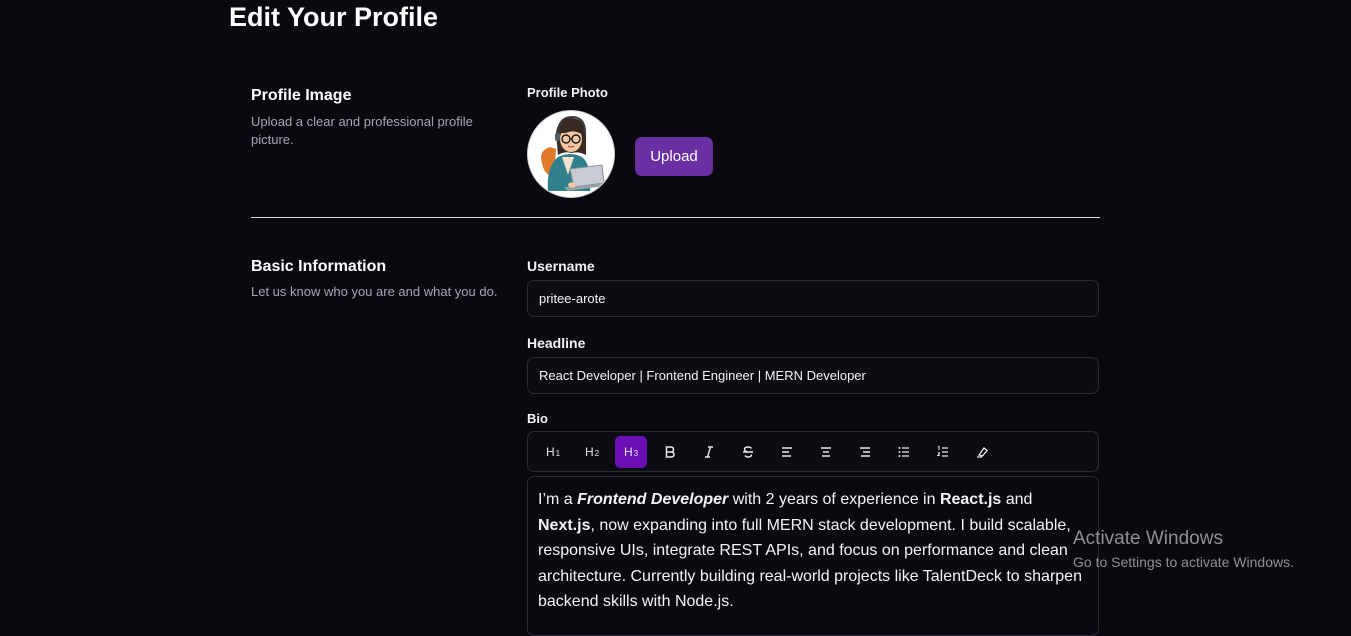 The width and height of the screenshot is (1351, 636). What do you see at coordinates (813, 298) in the screenshot?
I see `username-input` at bounding box center [813, 298].